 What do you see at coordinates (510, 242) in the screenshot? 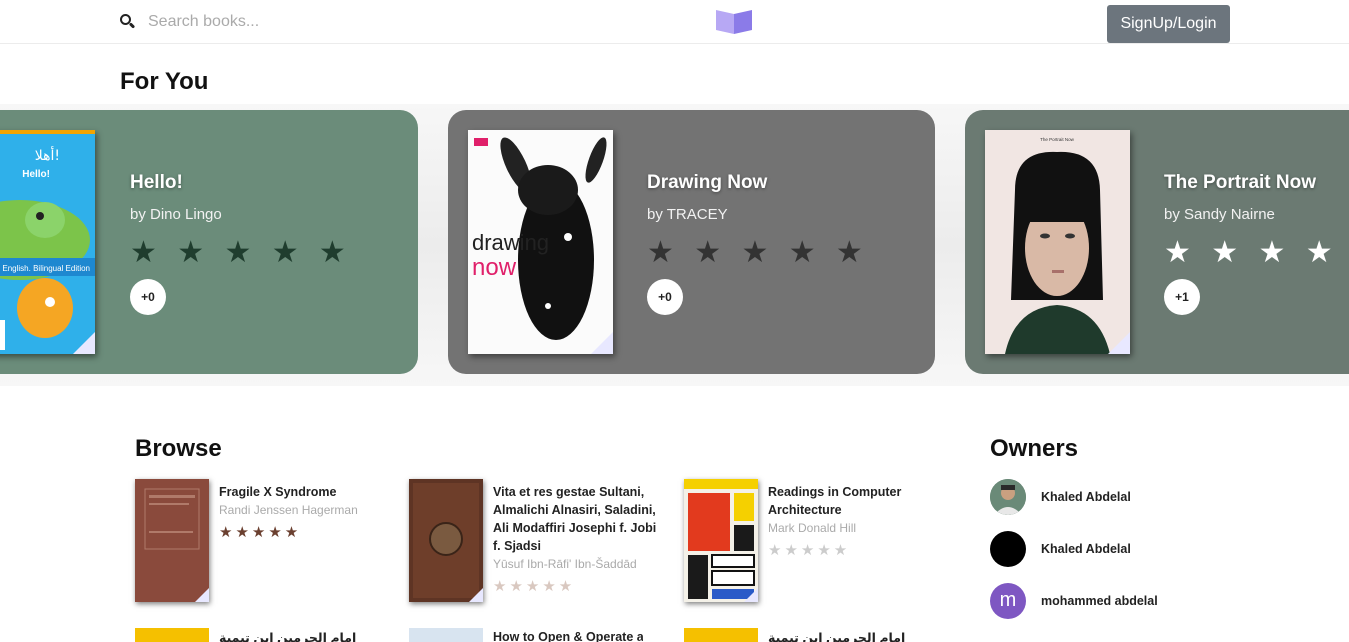
I see `svg-text: drawing` at bounding box center [510, 242].